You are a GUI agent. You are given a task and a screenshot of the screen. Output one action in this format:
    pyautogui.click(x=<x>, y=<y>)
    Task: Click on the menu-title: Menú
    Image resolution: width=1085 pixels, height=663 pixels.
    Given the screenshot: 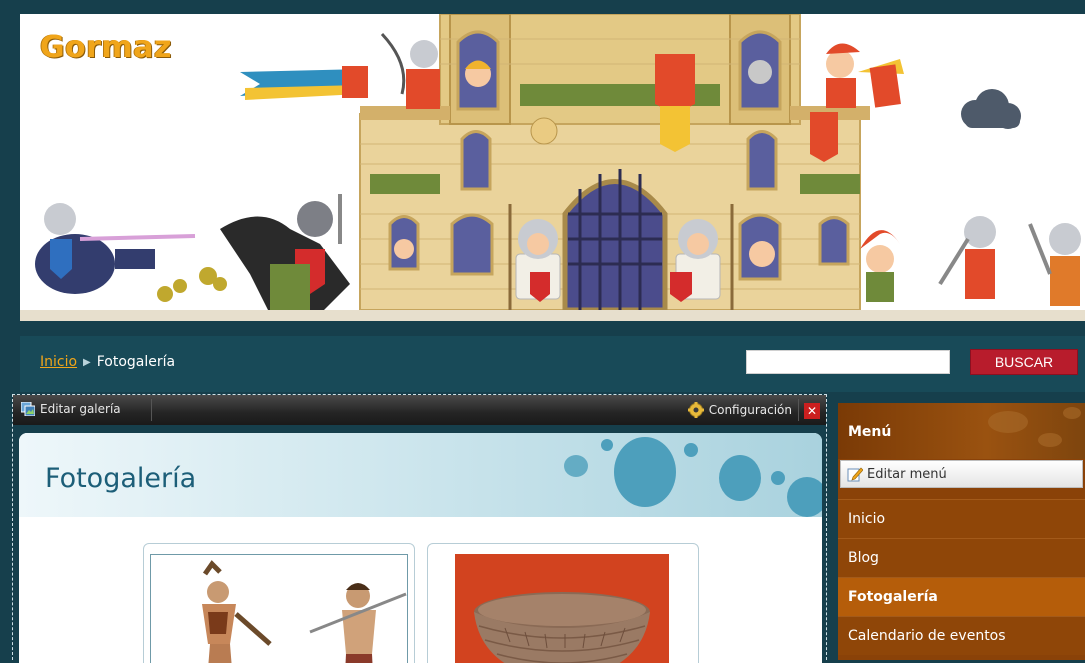 What is the action you would take?
    pyautogui.click(x=870, y=432)
    